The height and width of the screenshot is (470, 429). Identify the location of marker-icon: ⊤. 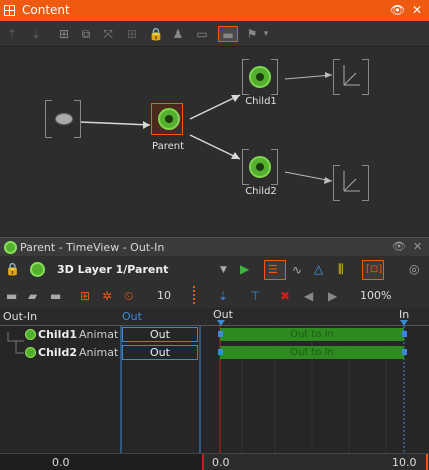
(255, 296).